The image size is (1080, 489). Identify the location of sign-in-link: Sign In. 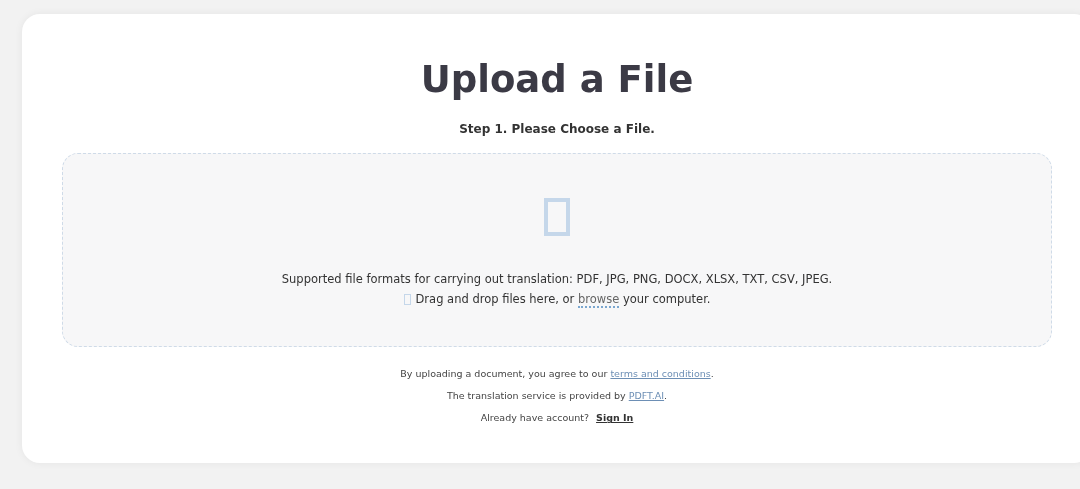
(615, 418).